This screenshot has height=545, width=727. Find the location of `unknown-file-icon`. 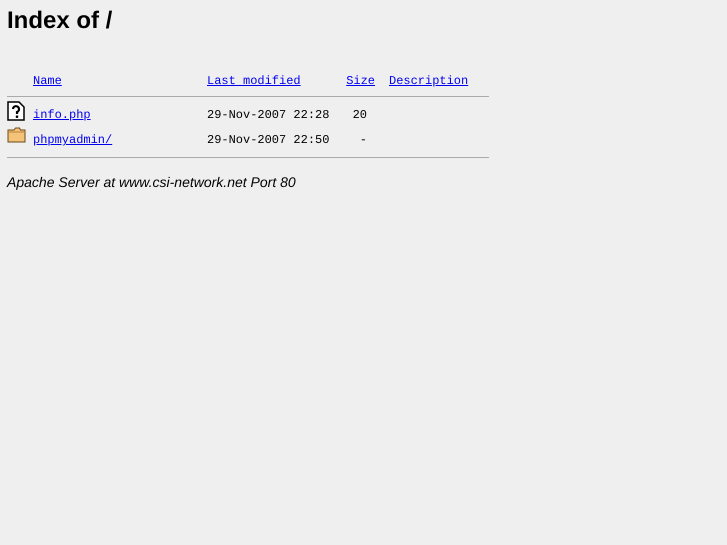

unknown-file-icon is located at coordinates (16, 111).